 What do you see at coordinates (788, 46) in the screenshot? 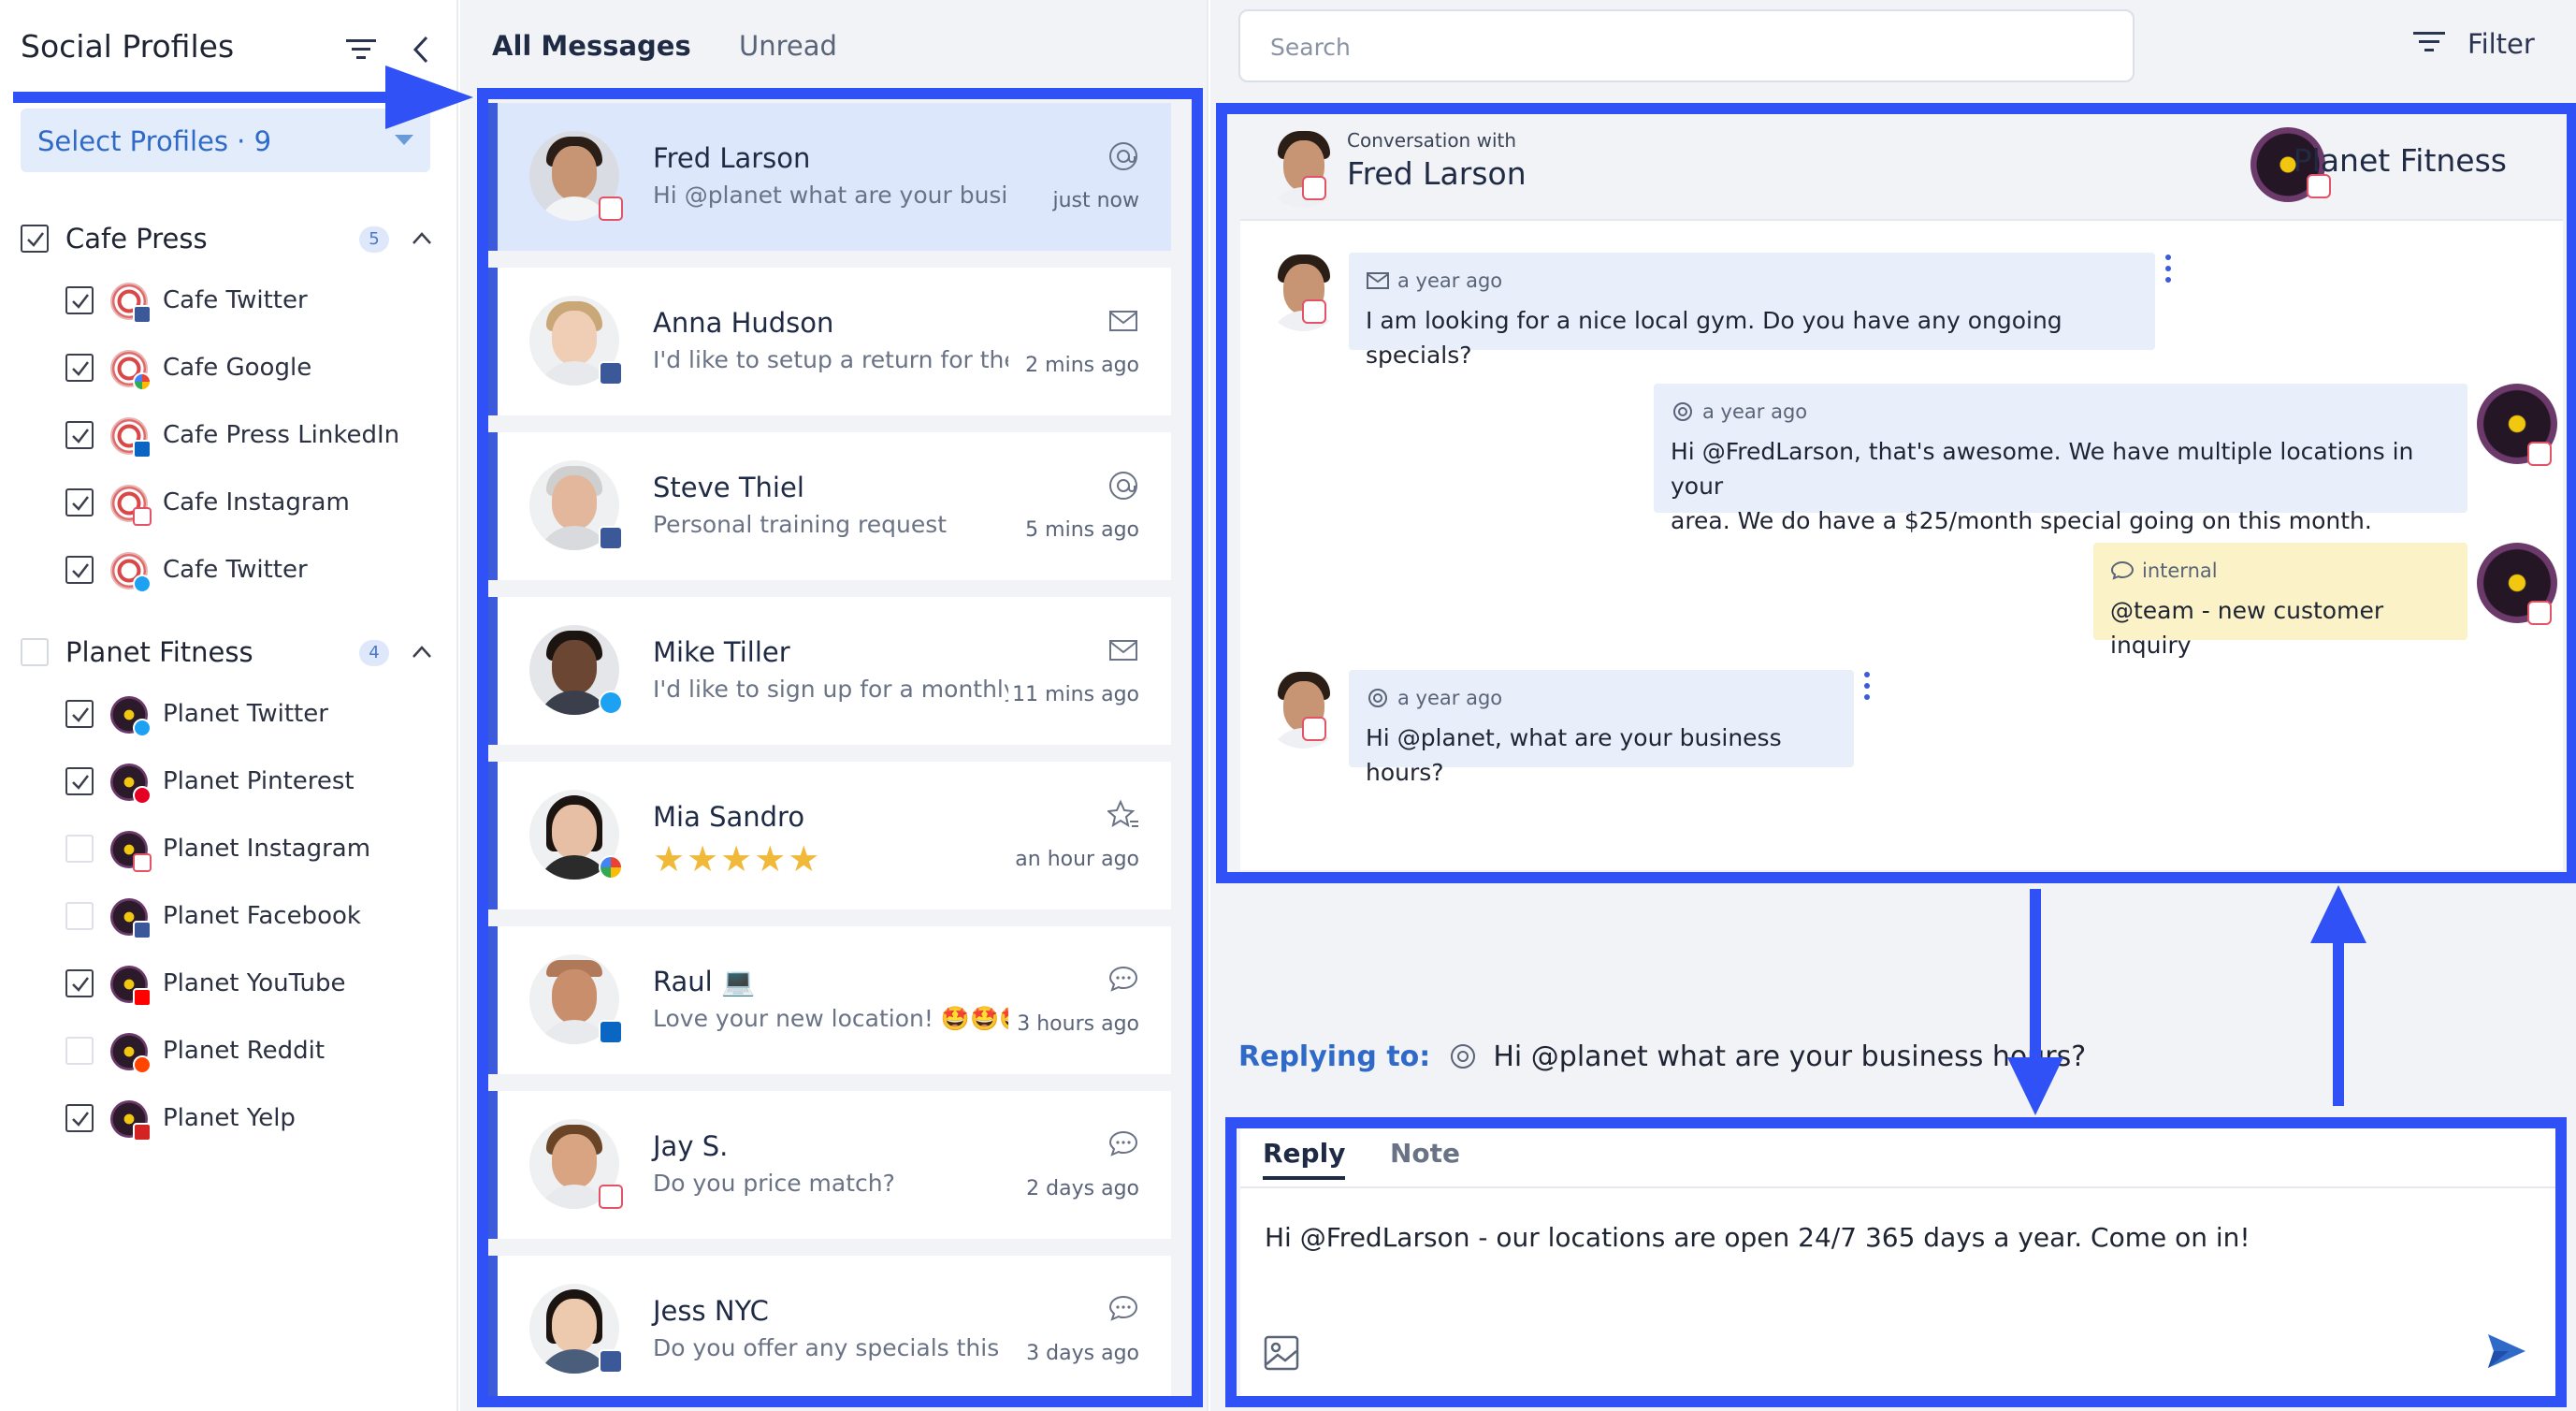
I see `tab-unread: Unread` at bounding box center [788, 46].